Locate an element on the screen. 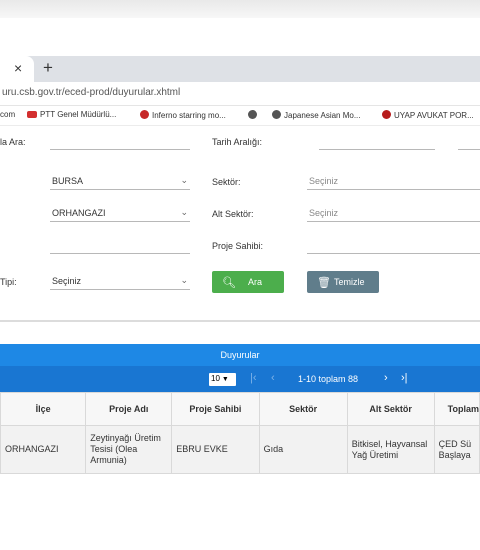 This screenshot has width=480, height=550. page-info: 1-10 toplam 88 is located at coordinates (328, 379).